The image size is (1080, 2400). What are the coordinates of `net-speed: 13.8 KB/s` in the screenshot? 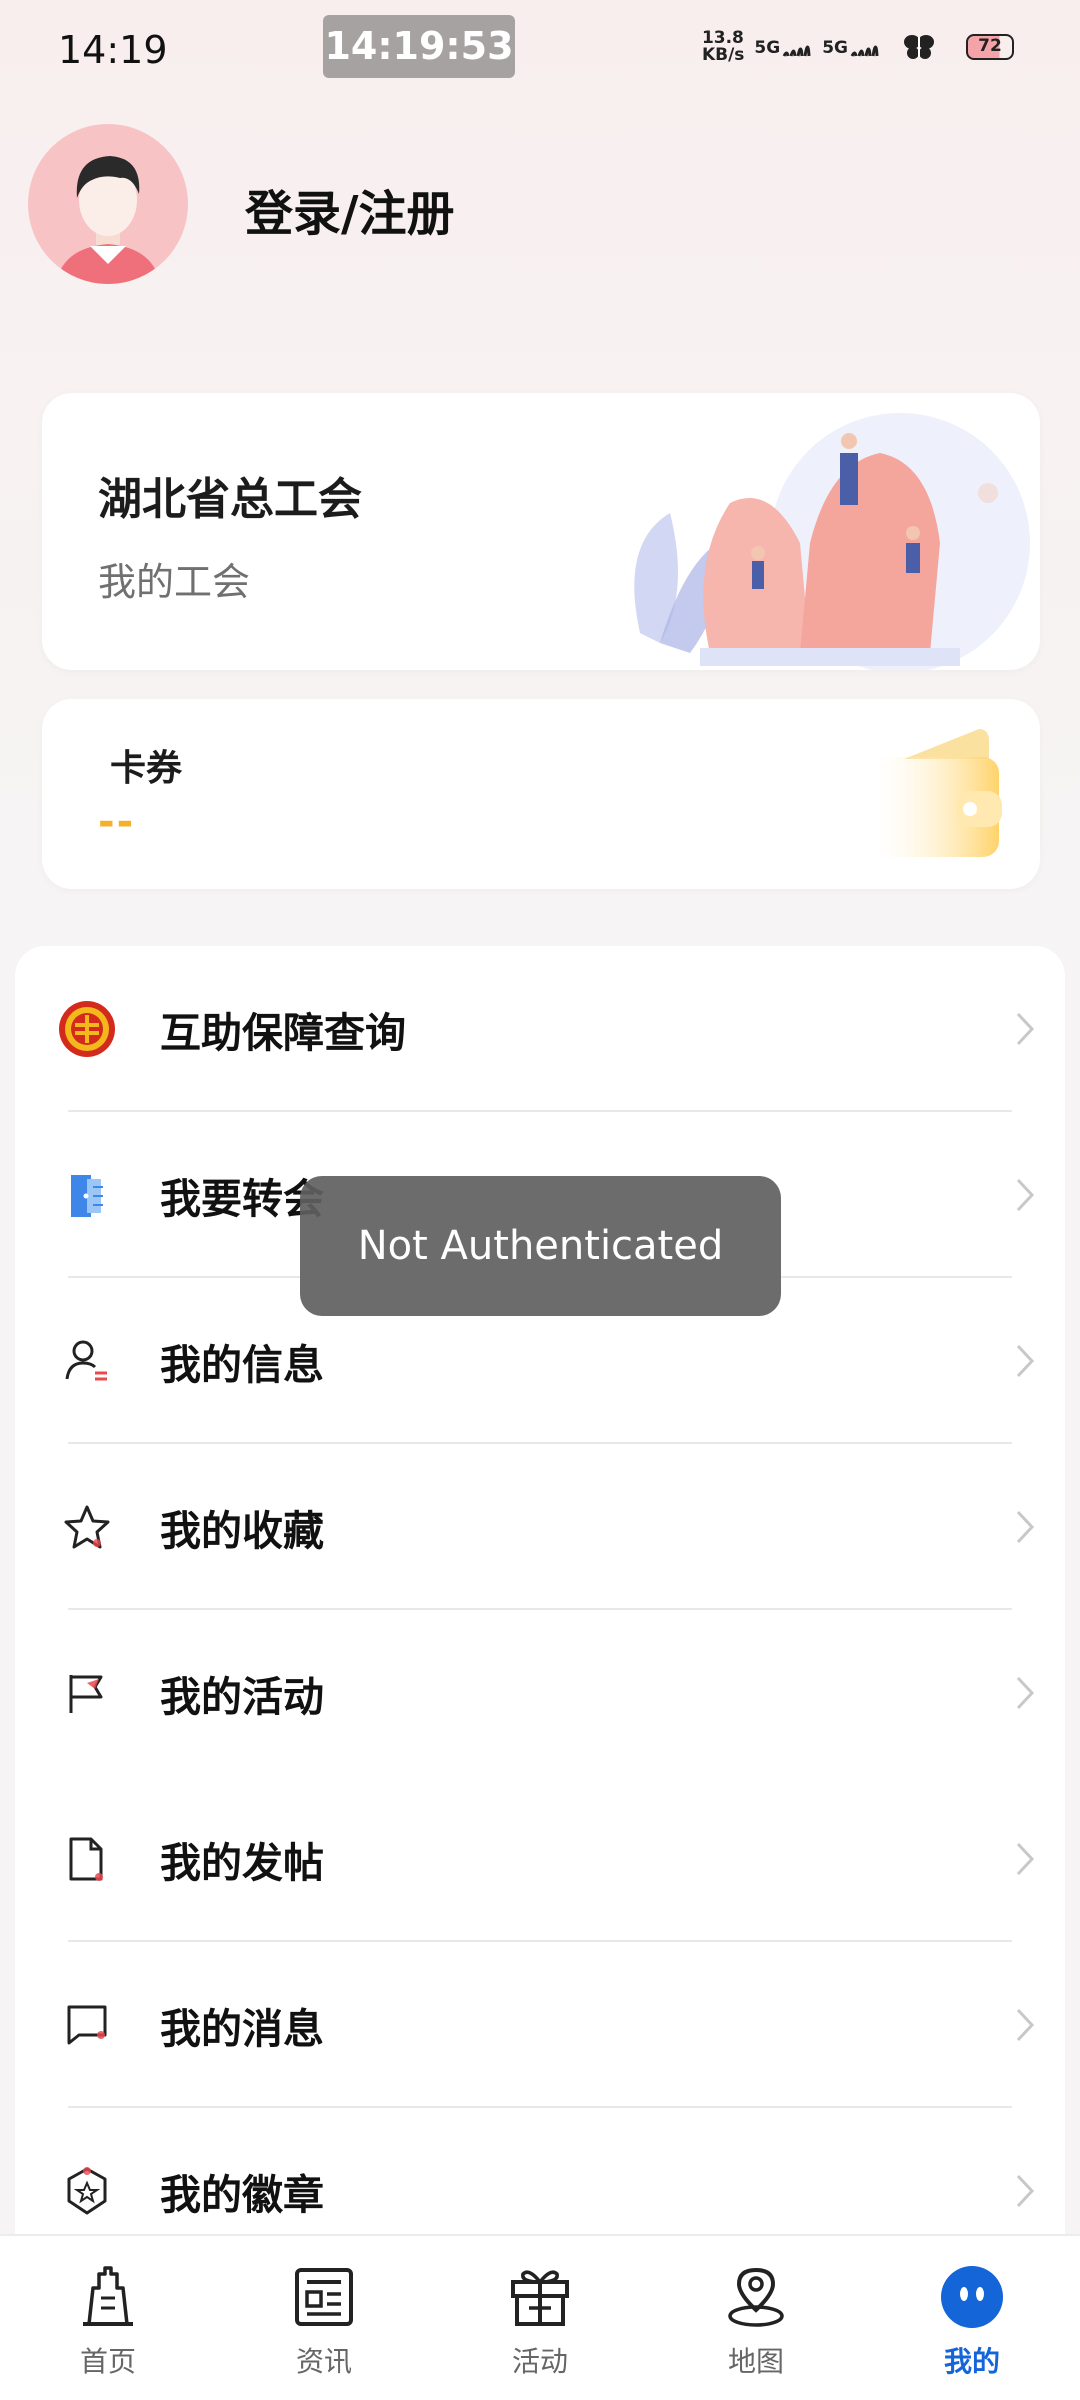 It's located at (723, 47).